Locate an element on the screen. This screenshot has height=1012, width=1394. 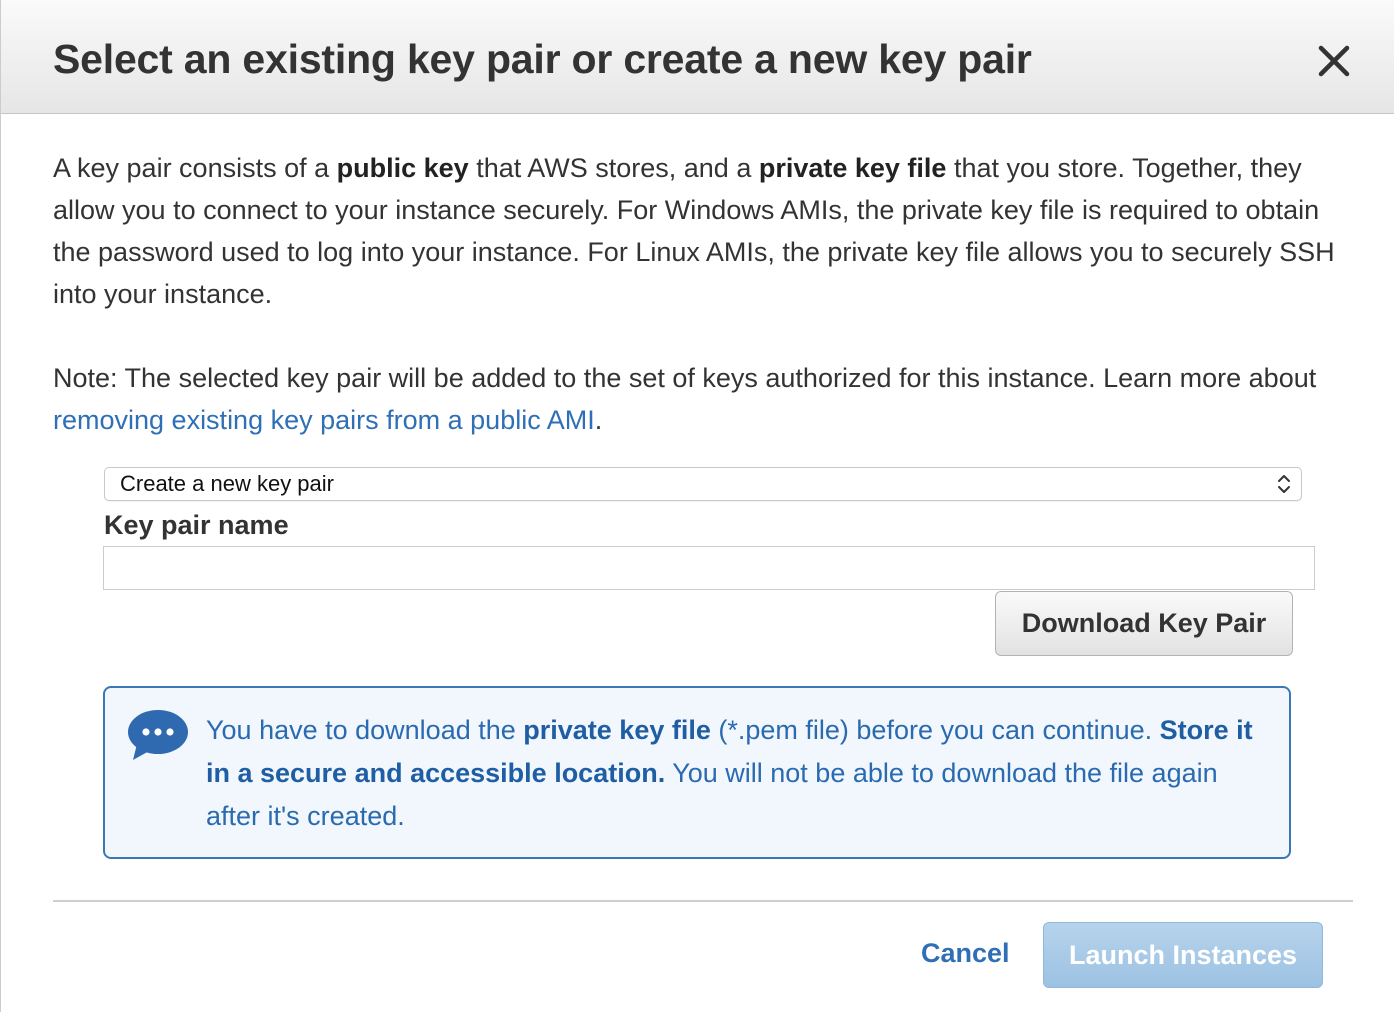
chat-bubble-icon is located at coordinates (158, 735).